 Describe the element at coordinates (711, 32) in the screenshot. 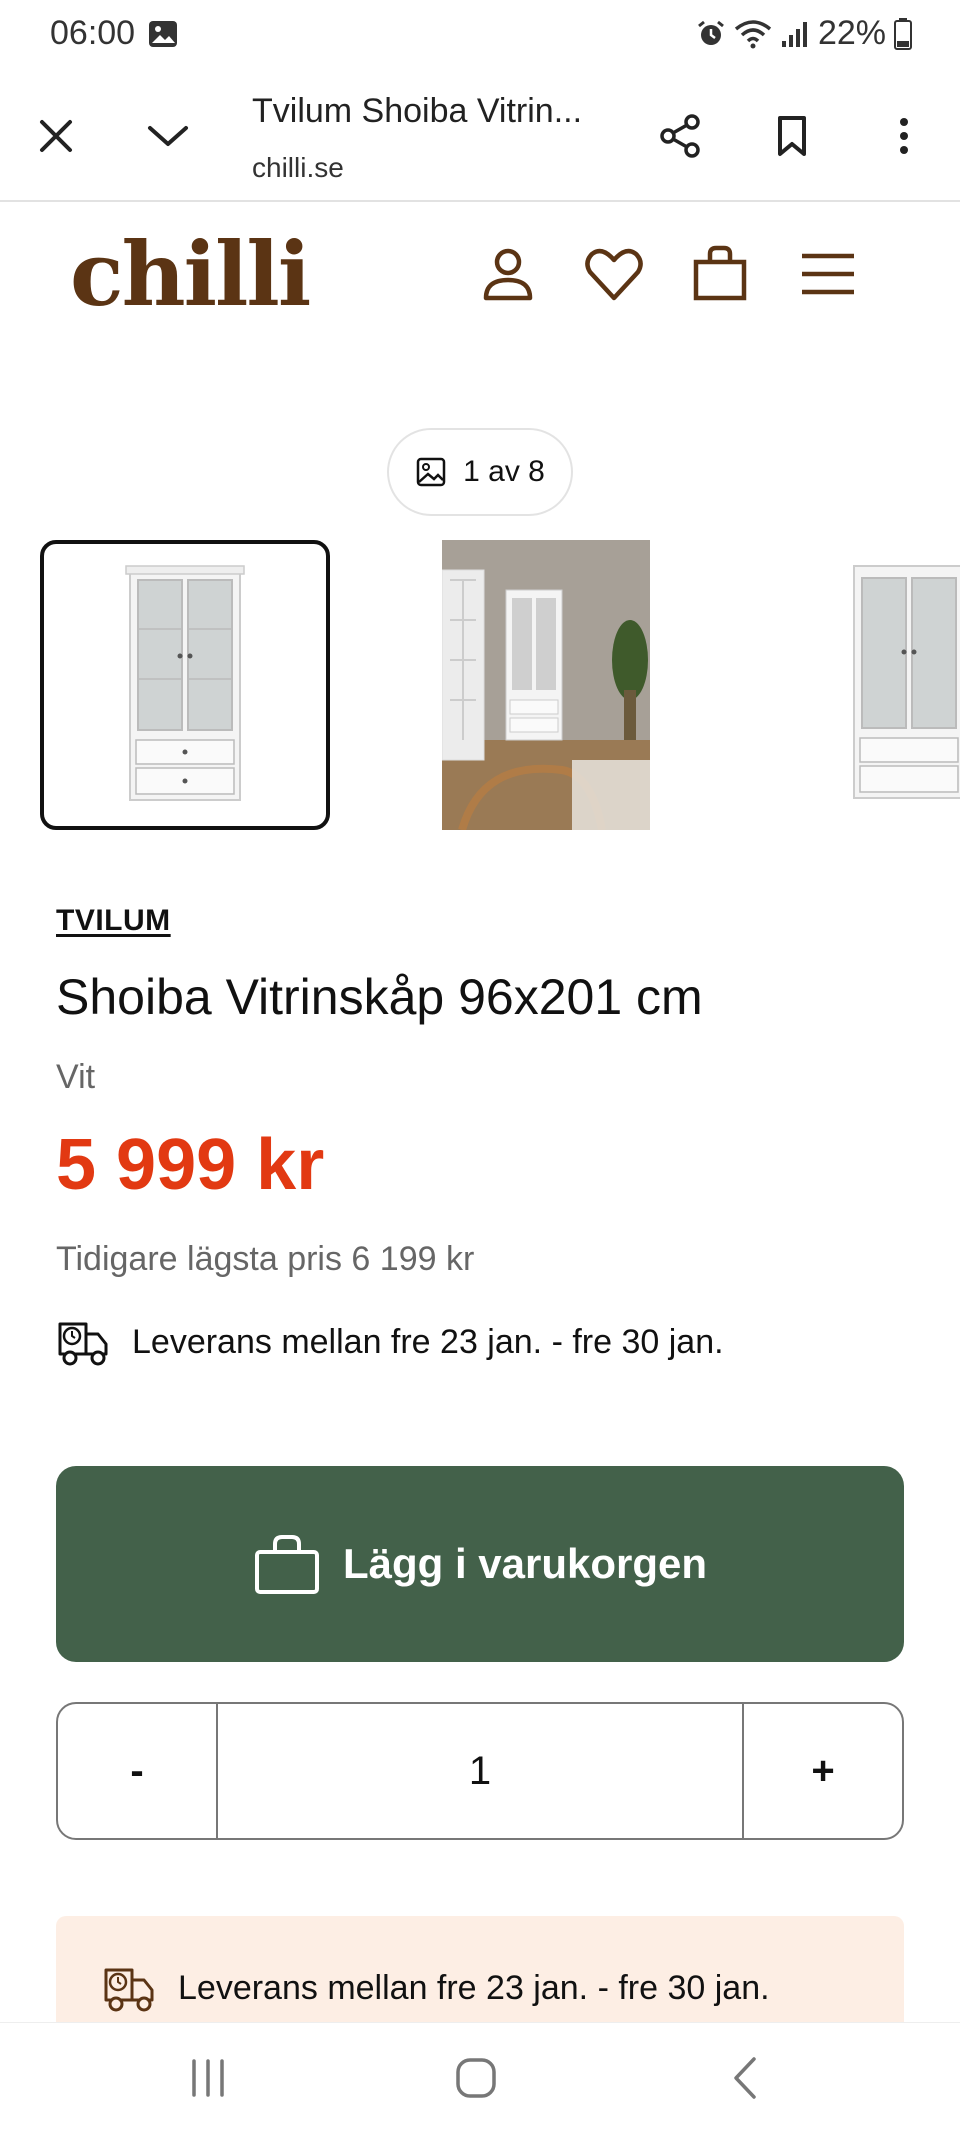

I see `alarm-icon` at that location.